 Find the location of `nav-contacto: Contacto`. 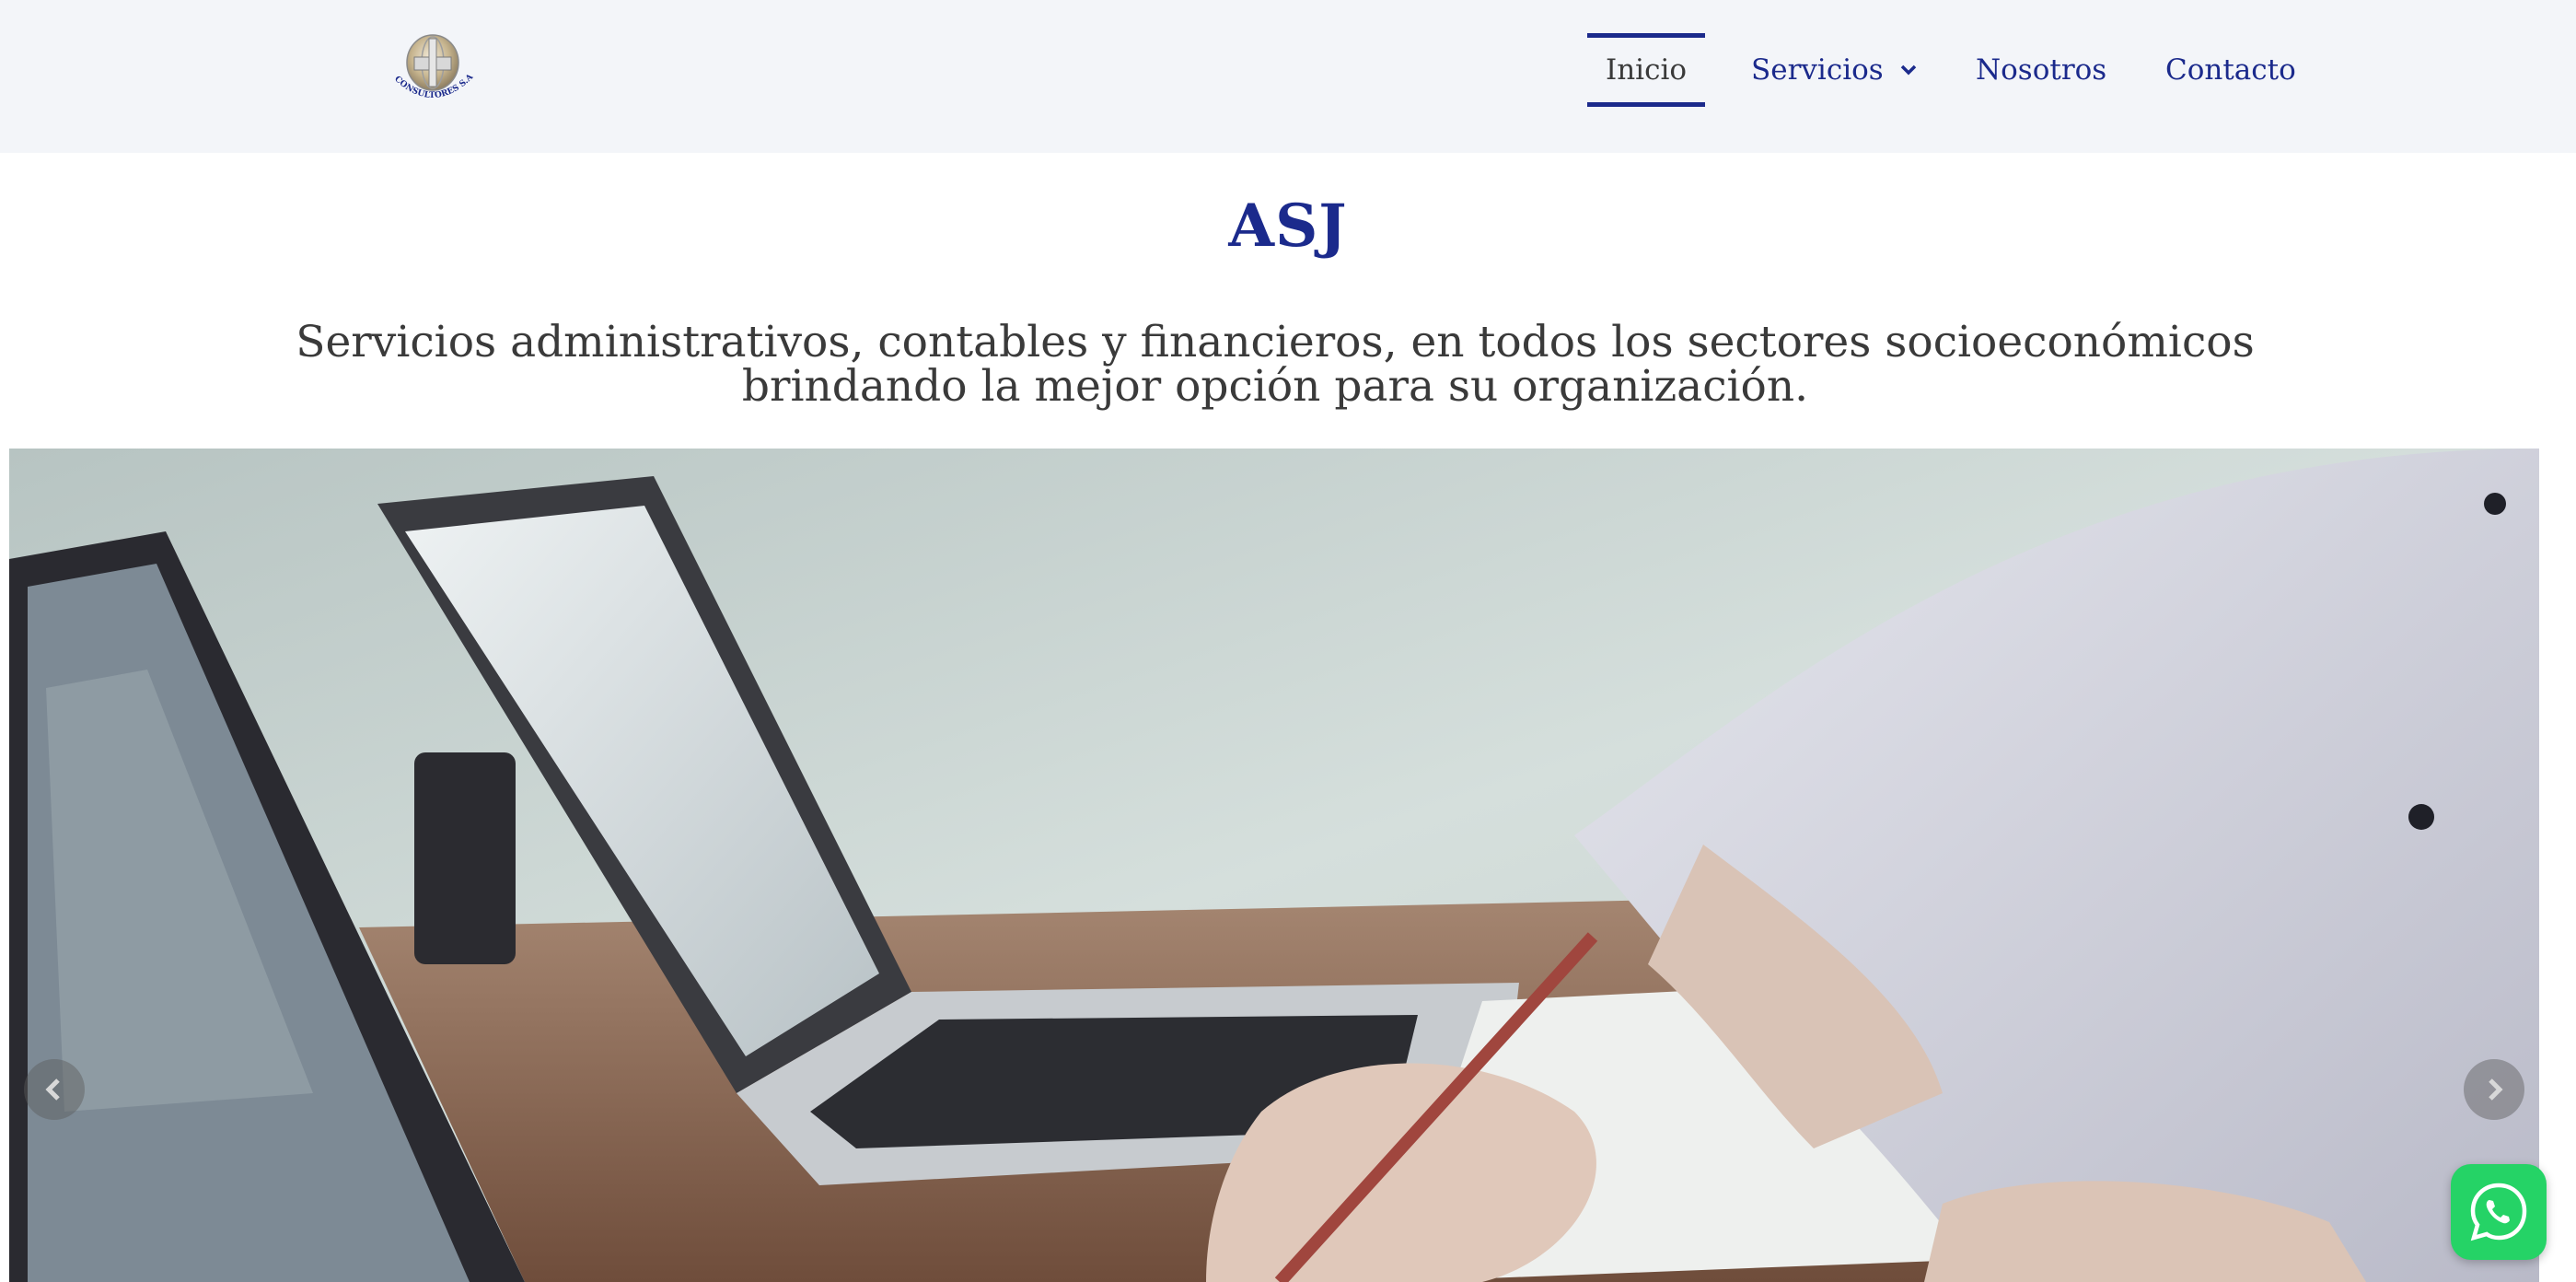

nav-contacto: Contacto is located at coordinates (2230, 70).